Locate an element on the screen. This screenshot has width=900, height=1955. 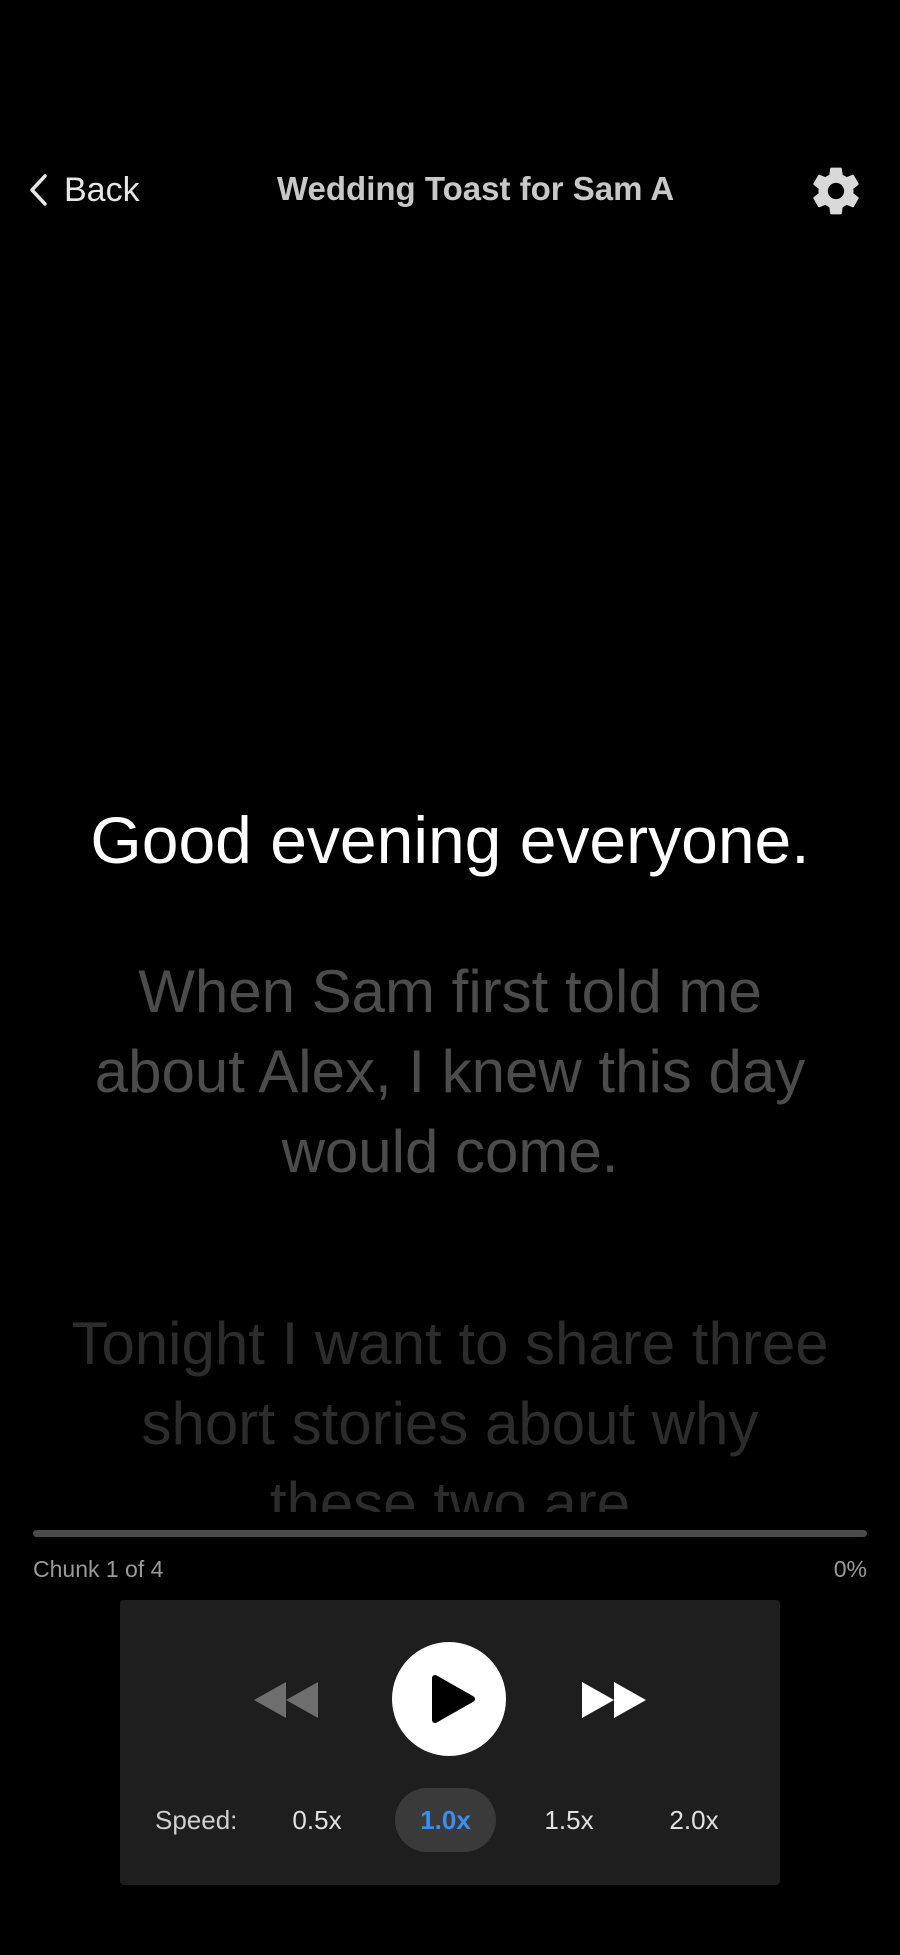
chunk-counter: Chunk 1 of 4 is located at coordinates (98, 1569).